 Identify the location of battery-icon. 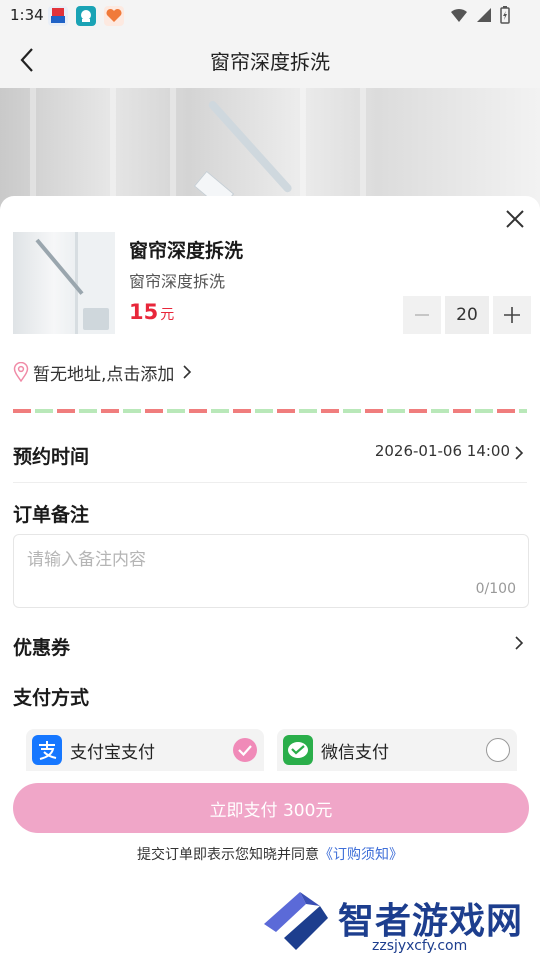
(505, 15).